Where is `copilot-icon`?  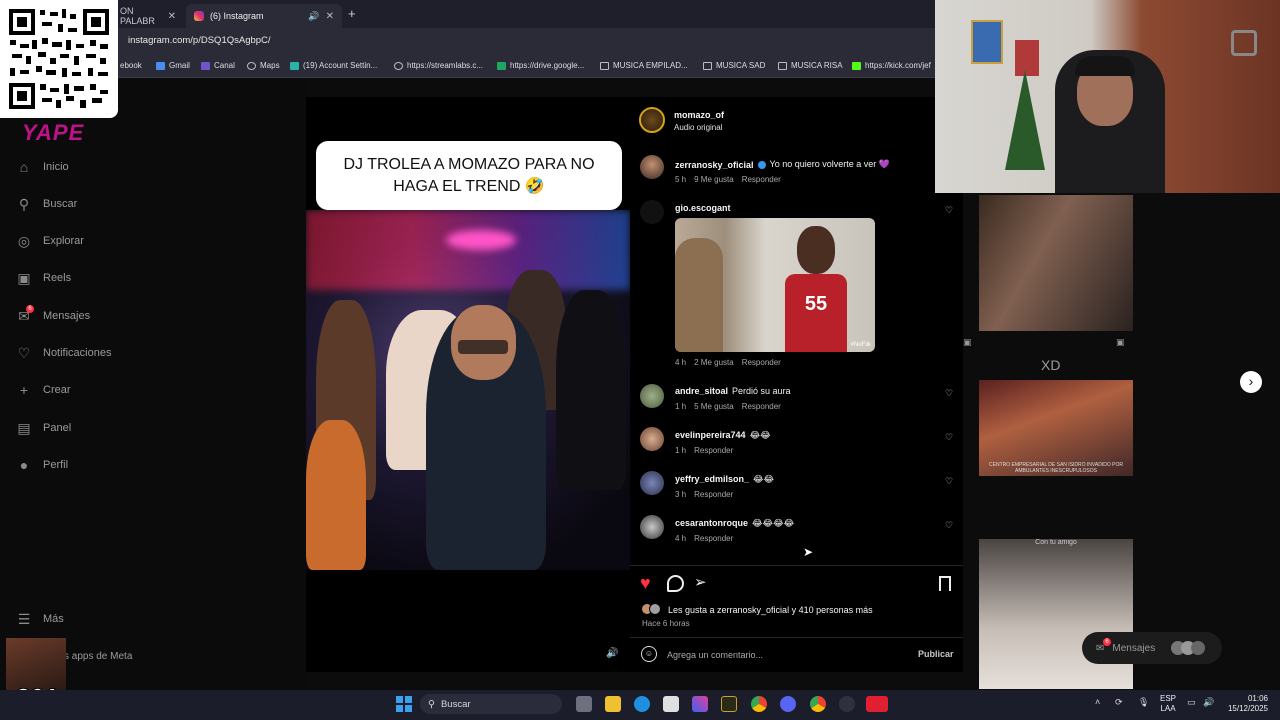 copilot-icon is located at coordinates (700, 704).